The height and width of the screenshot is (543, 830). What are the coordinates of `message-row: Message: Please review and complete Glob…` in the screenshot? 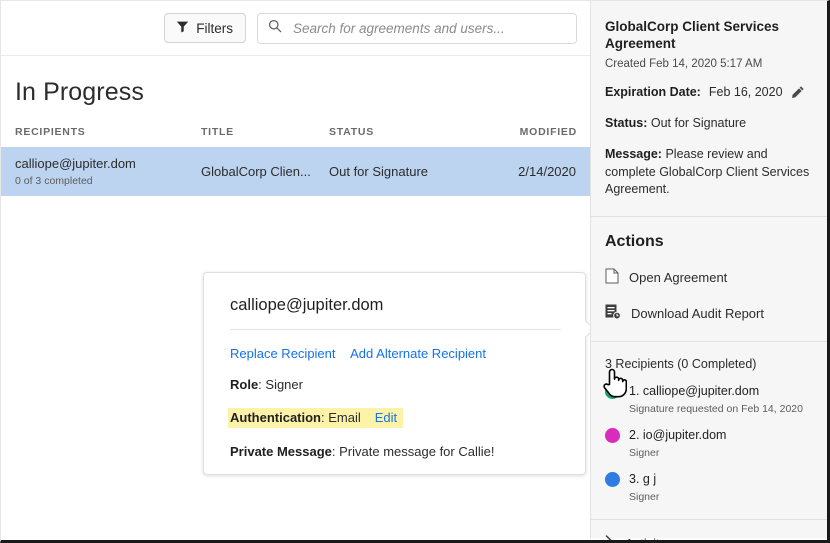 It's located at (709, 181).